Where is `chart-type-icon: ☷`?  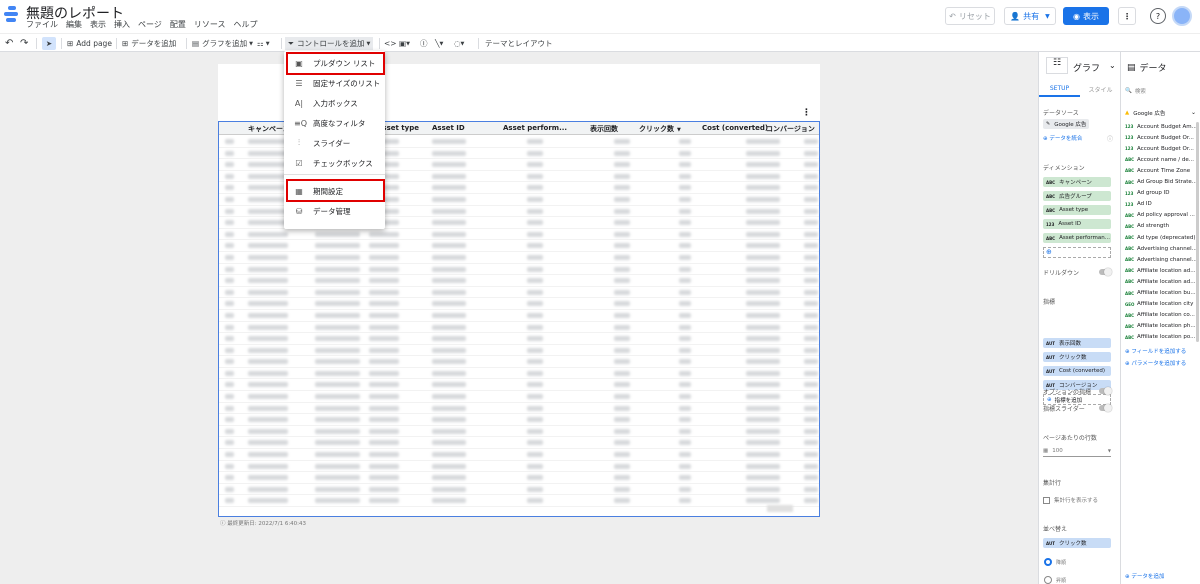
chart-type-icon: ☷ is located at coordinates (1057, 65).